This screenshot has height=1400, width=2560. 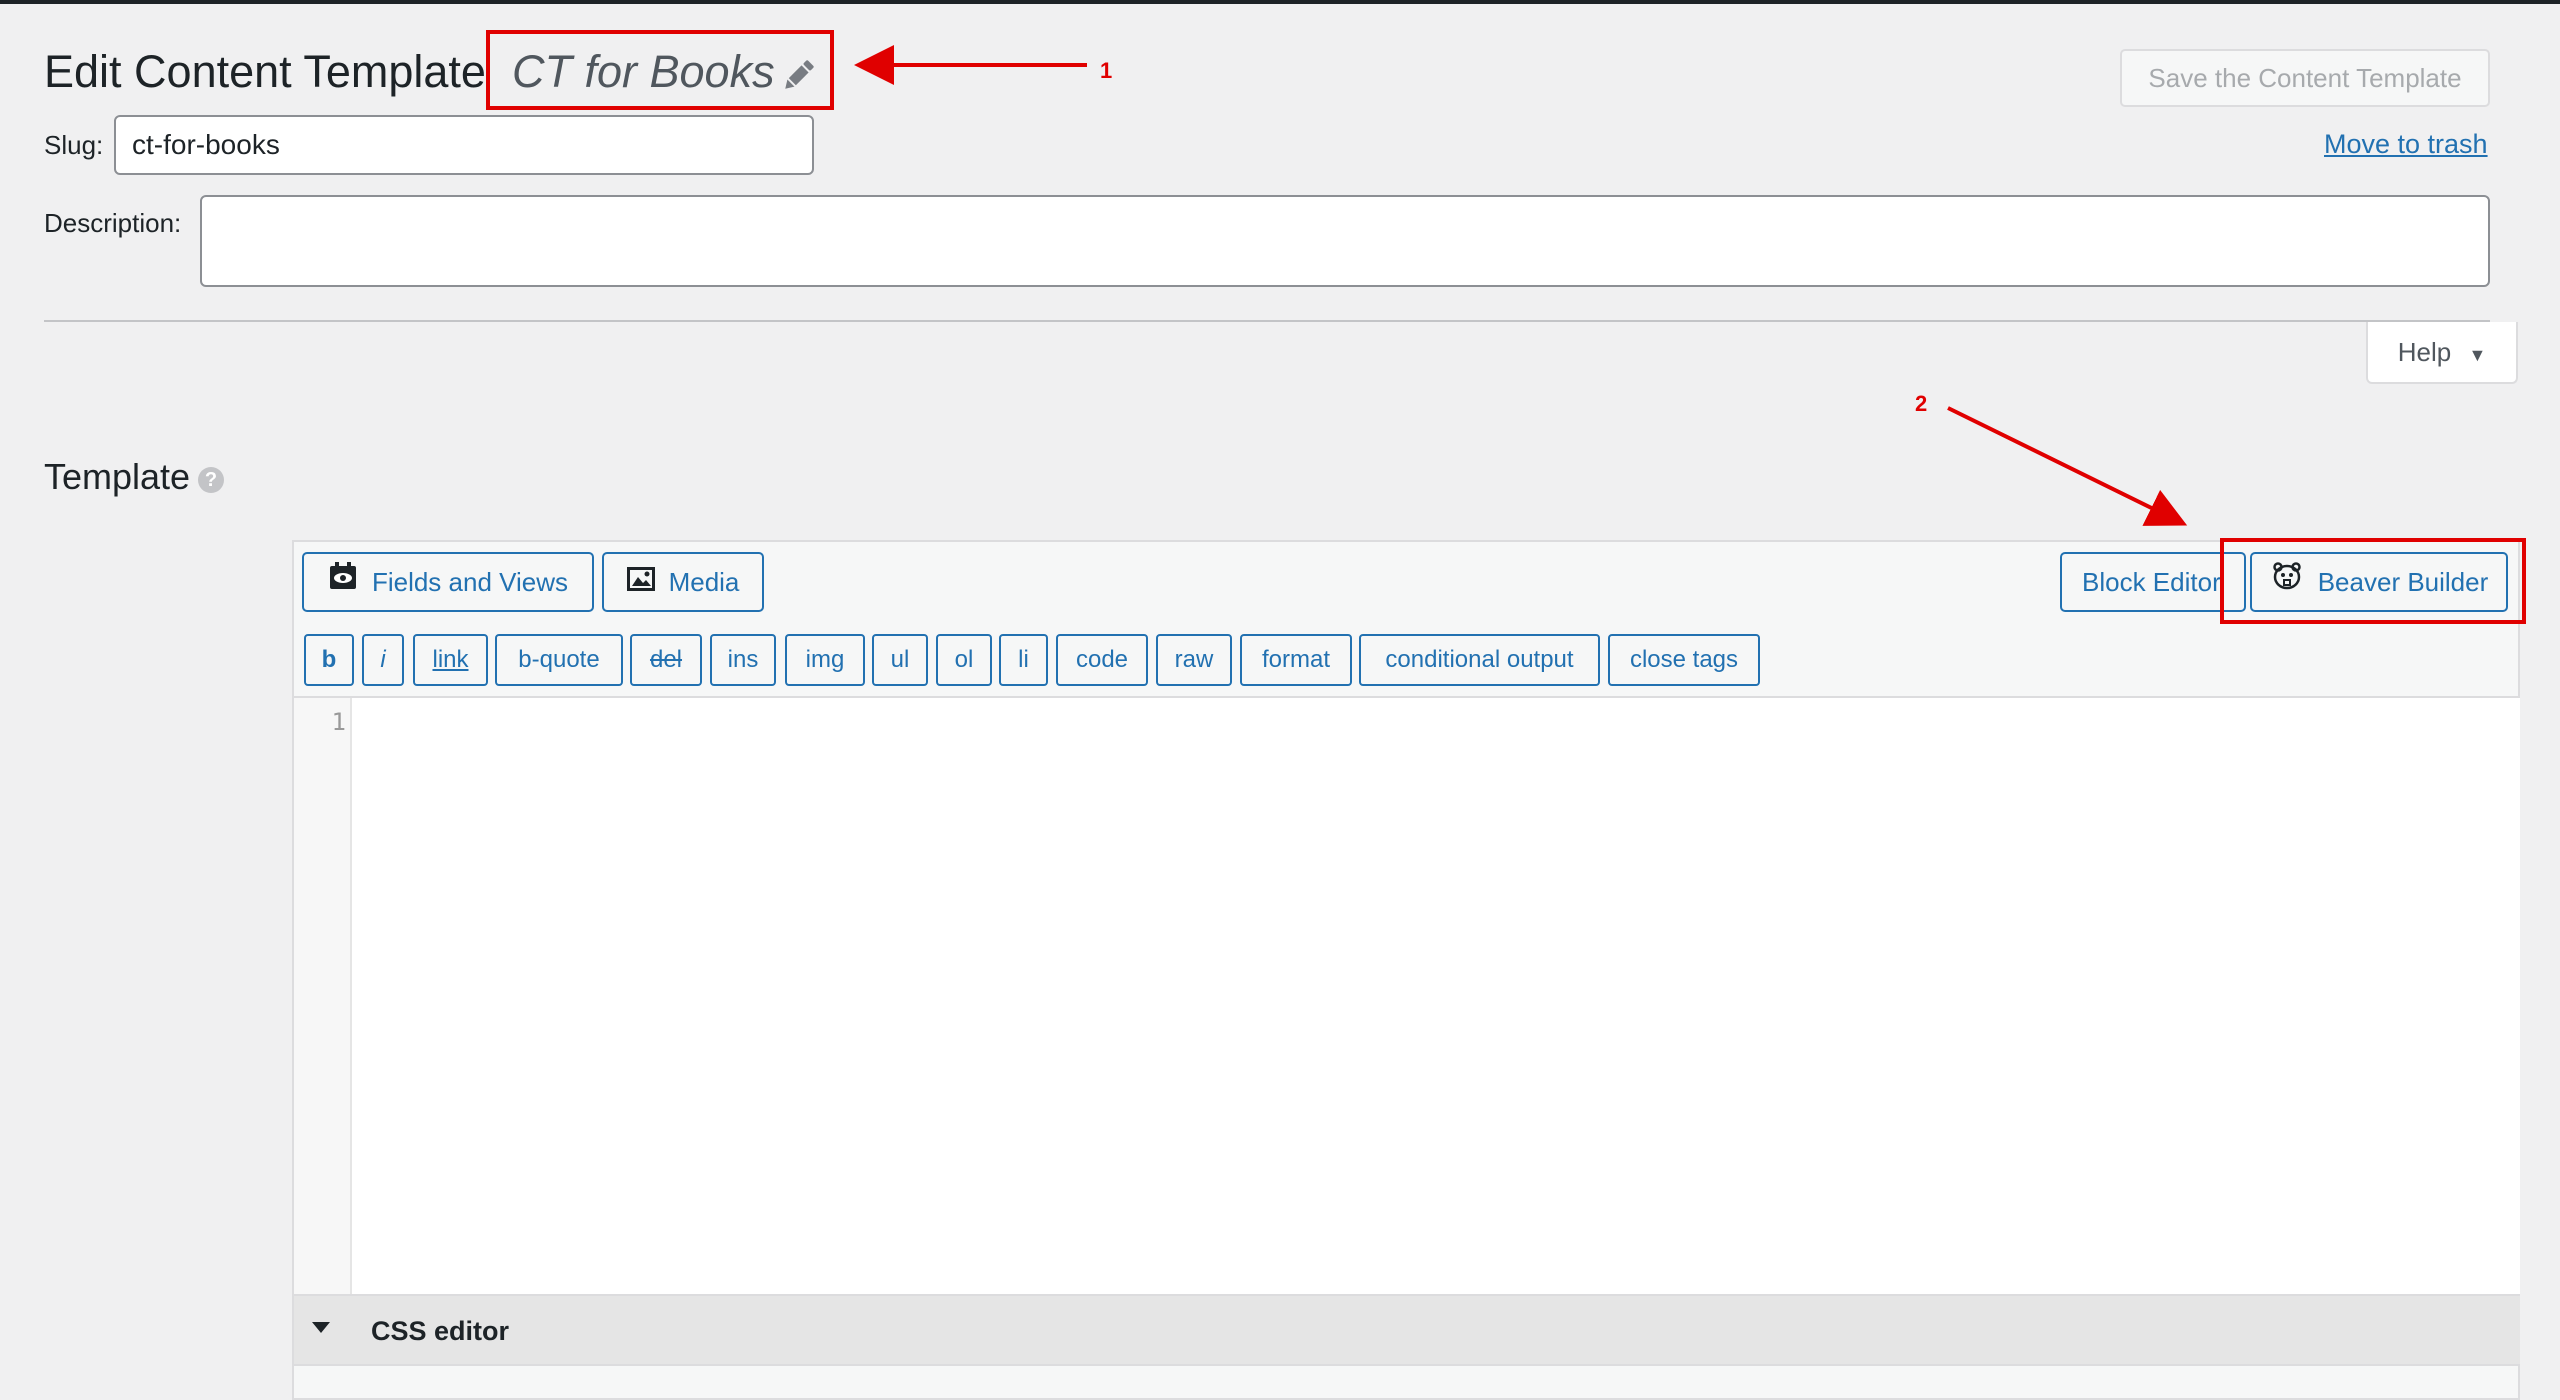 What do you see at coordinates (1106, 70) in the screenshot?
I see `annotation-number-1: 1` at bounding box center [1106, 70].